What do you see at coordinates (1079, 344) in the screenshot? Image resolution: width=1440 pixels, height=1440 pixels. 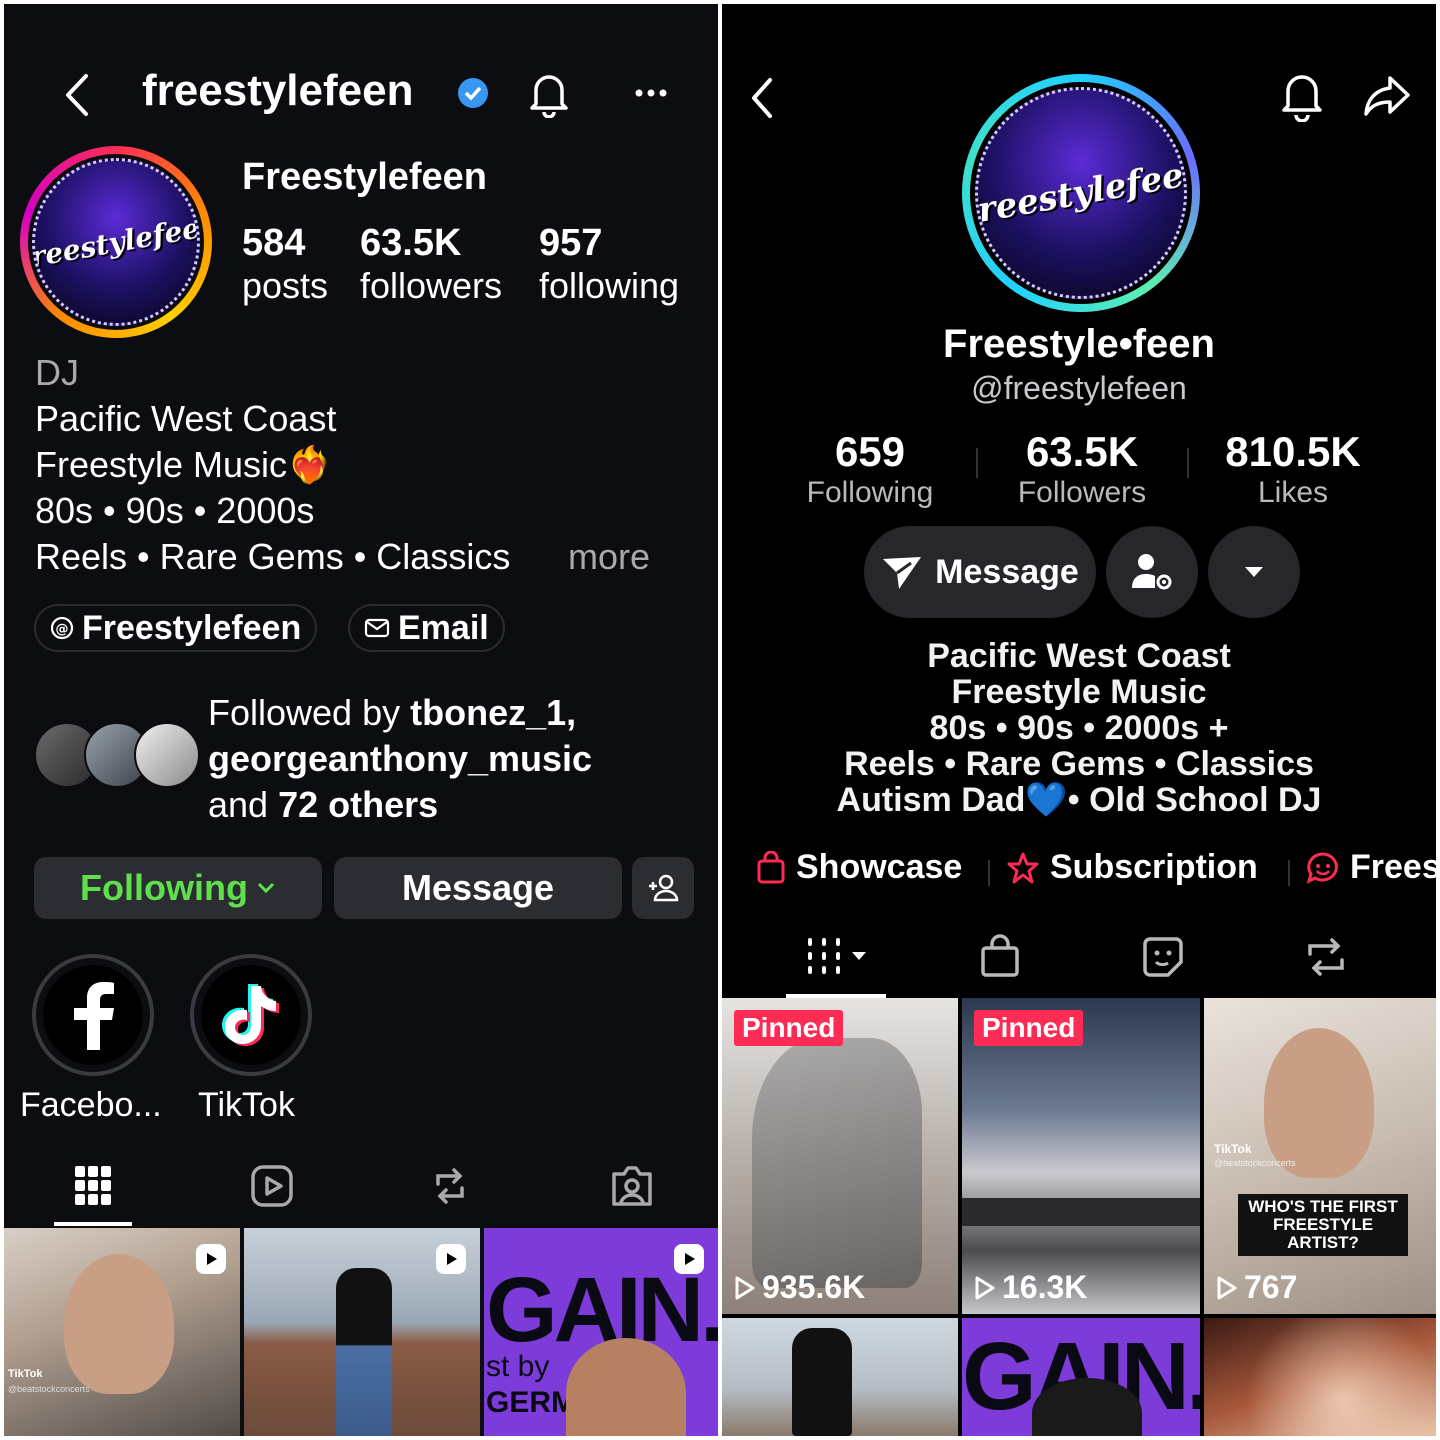 I see `display-name: Freestyle•feen` at bounding box center [1079, 344].